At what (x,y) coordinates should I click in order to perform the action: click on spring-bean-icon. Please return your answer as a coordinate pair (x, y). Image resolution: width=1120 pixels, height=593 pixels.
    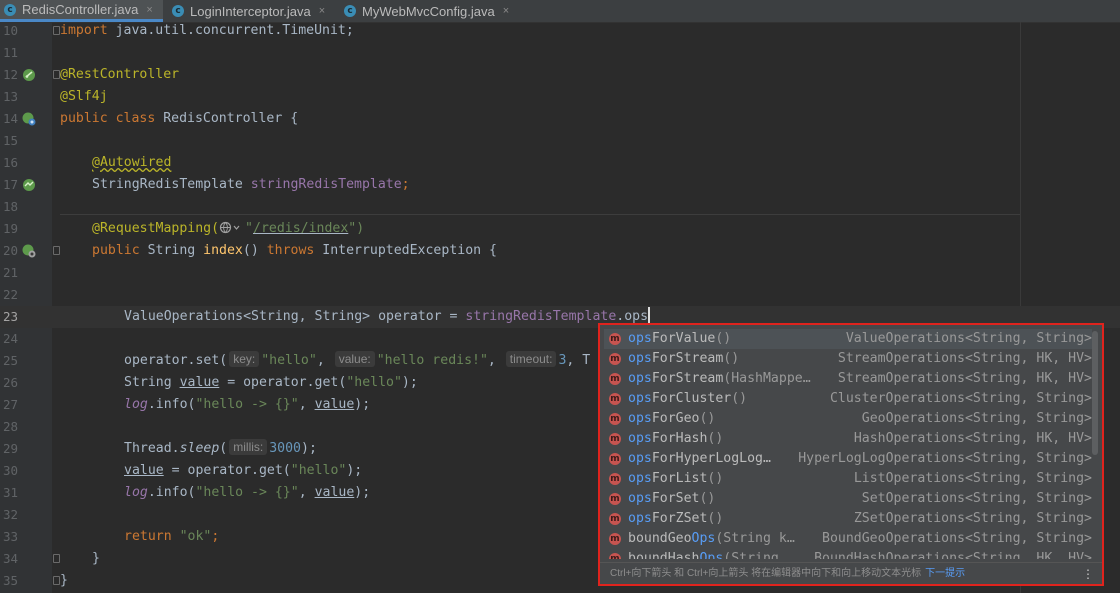
    Looking at the image, I should click on (29, 75).